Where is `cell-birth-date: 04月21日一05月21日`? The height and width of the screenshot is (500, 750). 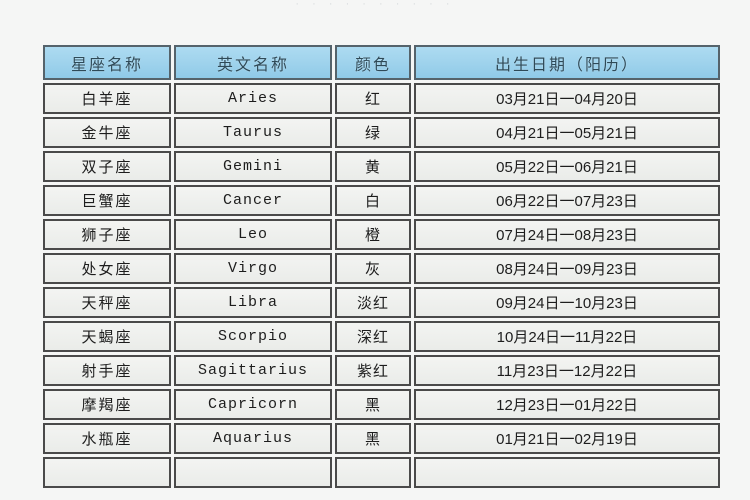 cell-birth-date: 04月21日一05月21日 is located at coordinates (567, 132).